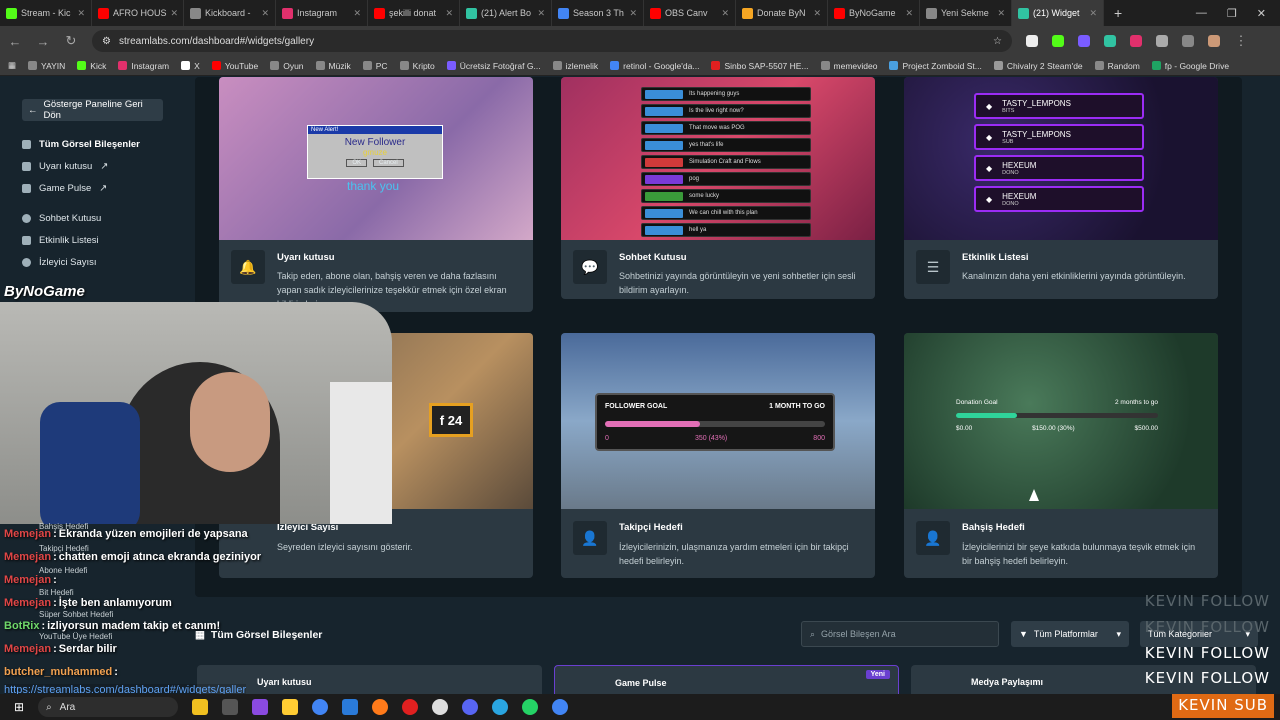 Image resolution: width=1280 pixels, height=720 pixels. Describe the element at coordinates (655, 13) in the screenshot. I see `tab-favicon-icon` at that location.